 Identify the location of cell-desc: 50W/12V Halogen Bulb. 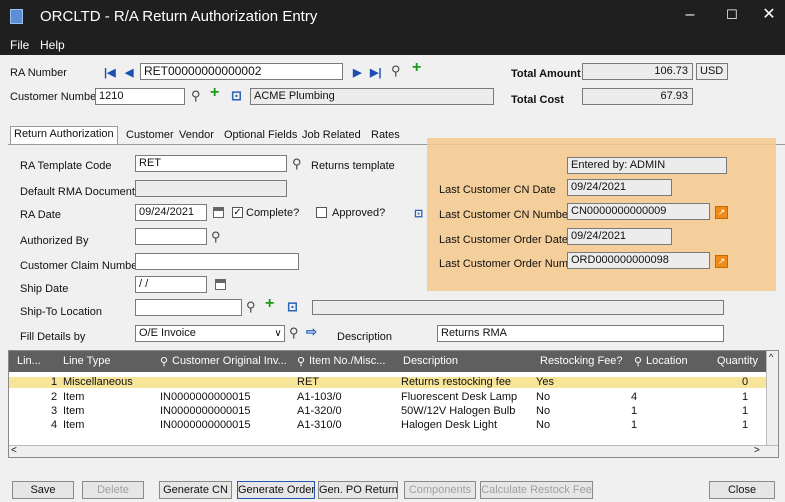
(458, 411).